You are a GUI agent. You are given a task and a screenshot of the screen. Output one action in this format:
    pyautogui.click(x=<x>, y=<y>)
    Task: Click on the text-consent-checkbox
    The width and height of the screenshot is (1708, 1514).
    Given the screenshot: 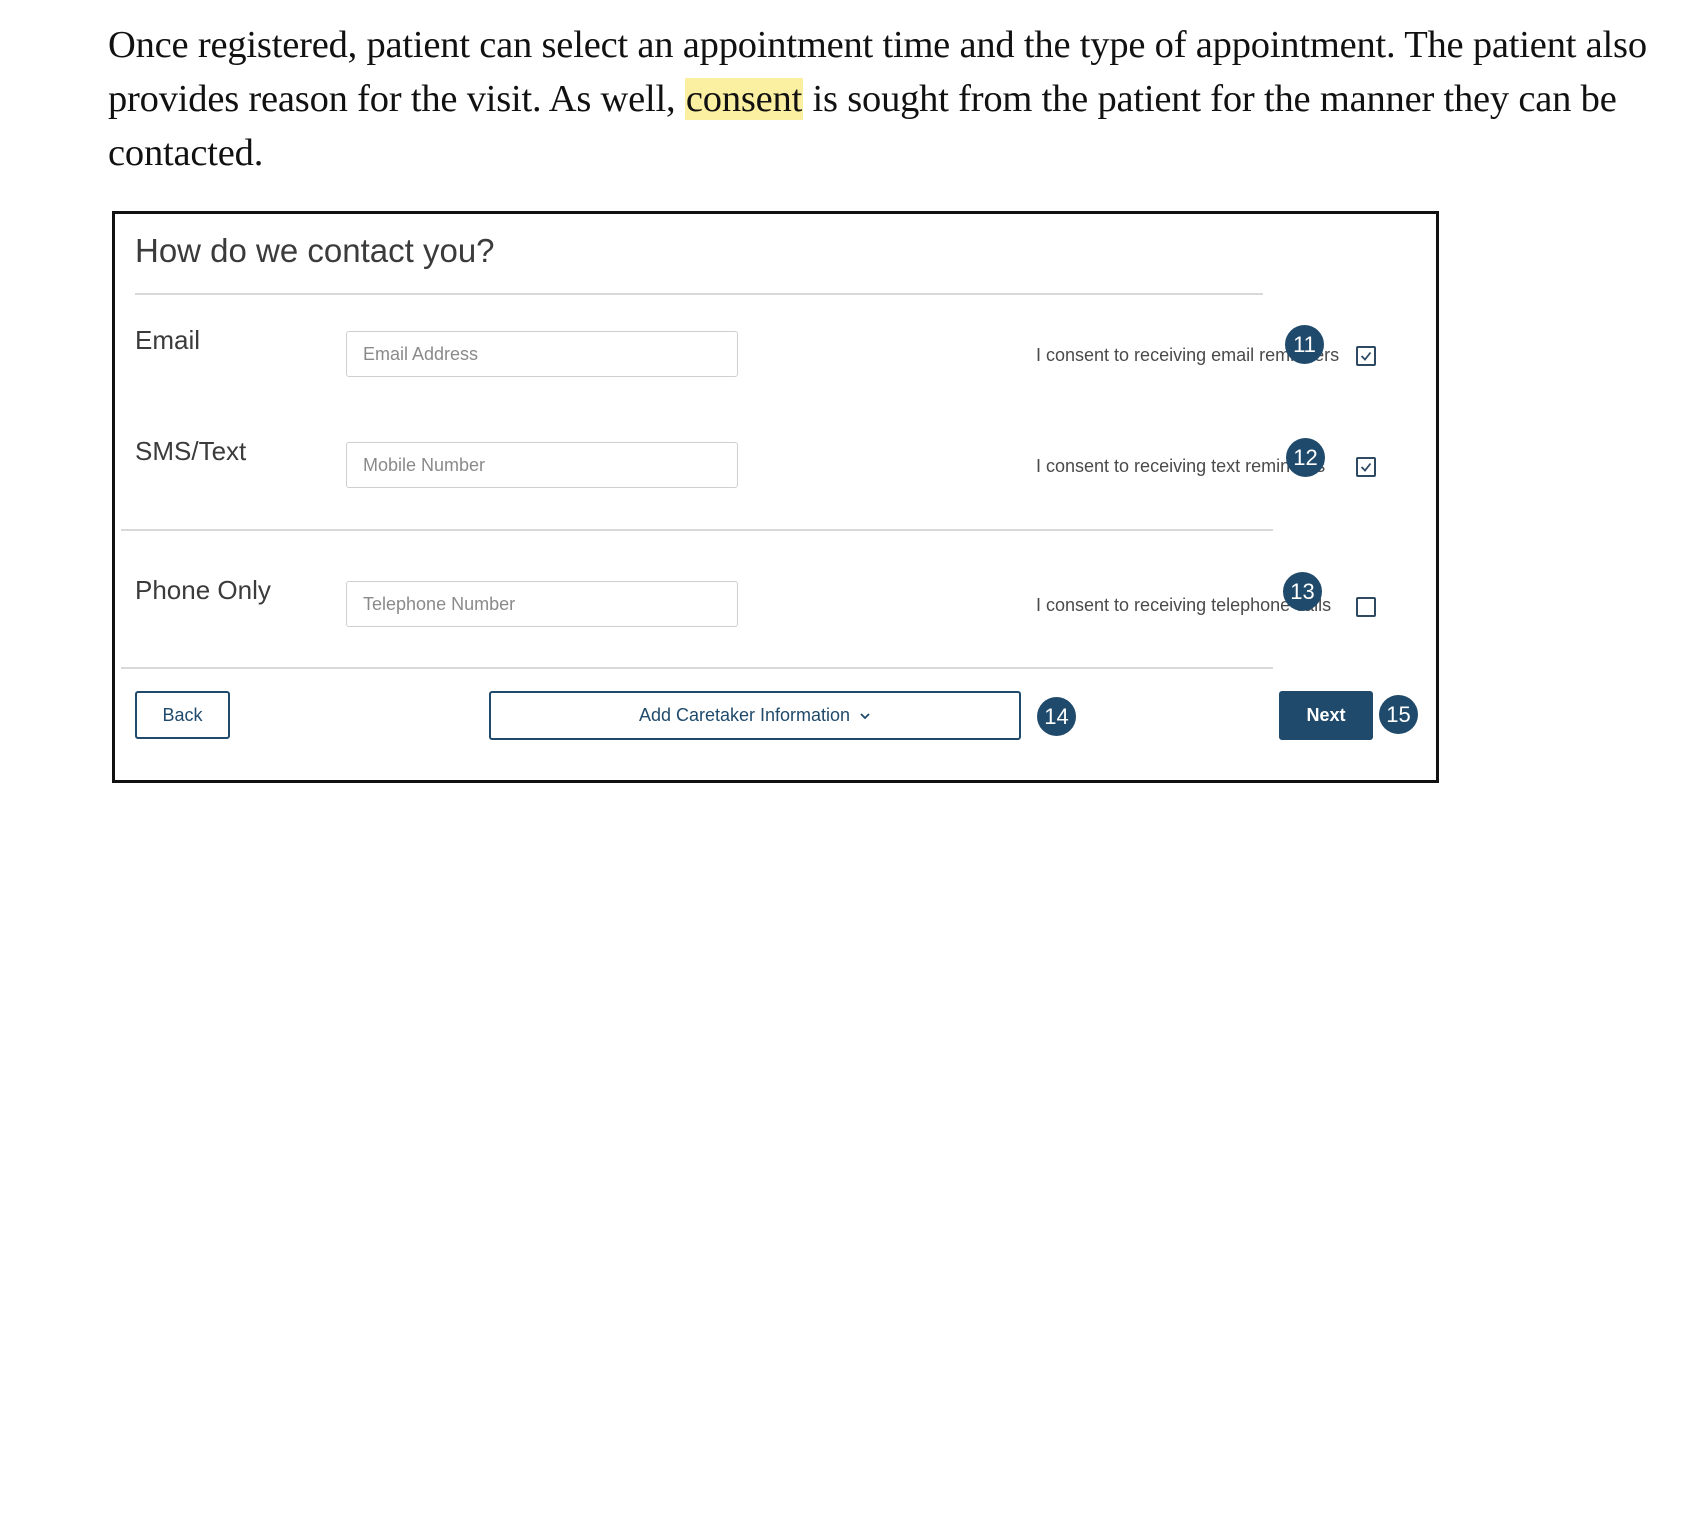 What is the action you would take?
    pyautogui.click(x=1366, y=467)
    